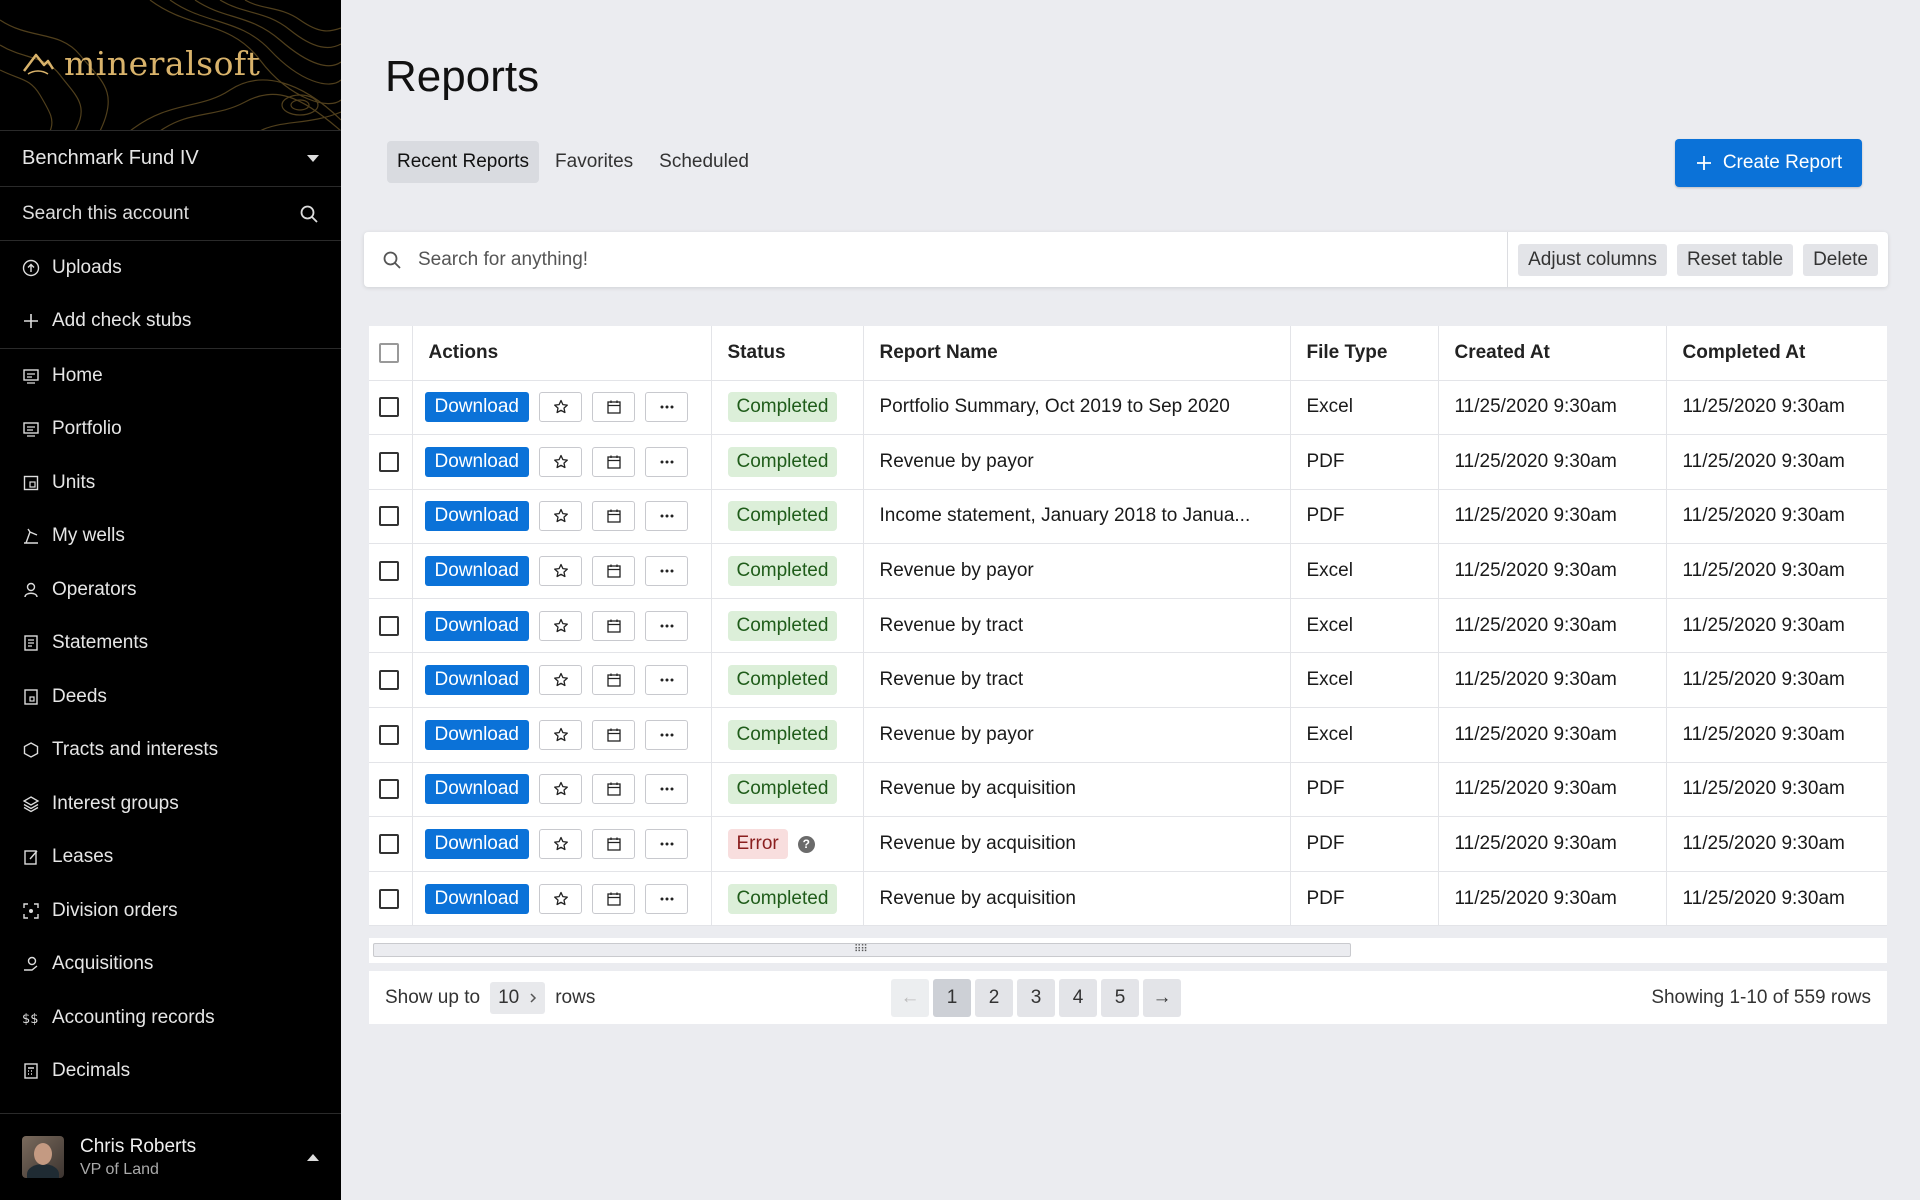 The height and width of the screenshot is (1200, 1920). Describe the element at coordinates (594, 162) in the screenshot. I see `tab-favorites: Favorites` at that location.